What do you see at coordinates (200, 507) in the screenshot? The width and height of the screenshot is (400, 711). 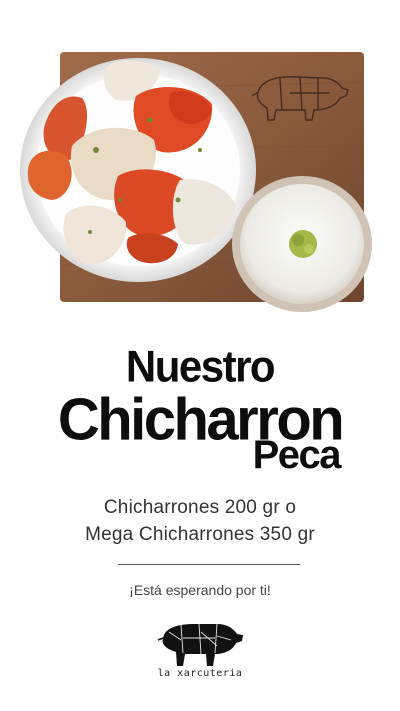 I see `description-line-1: Chicharrones 200 gr o` at bounding box center [200, 507].